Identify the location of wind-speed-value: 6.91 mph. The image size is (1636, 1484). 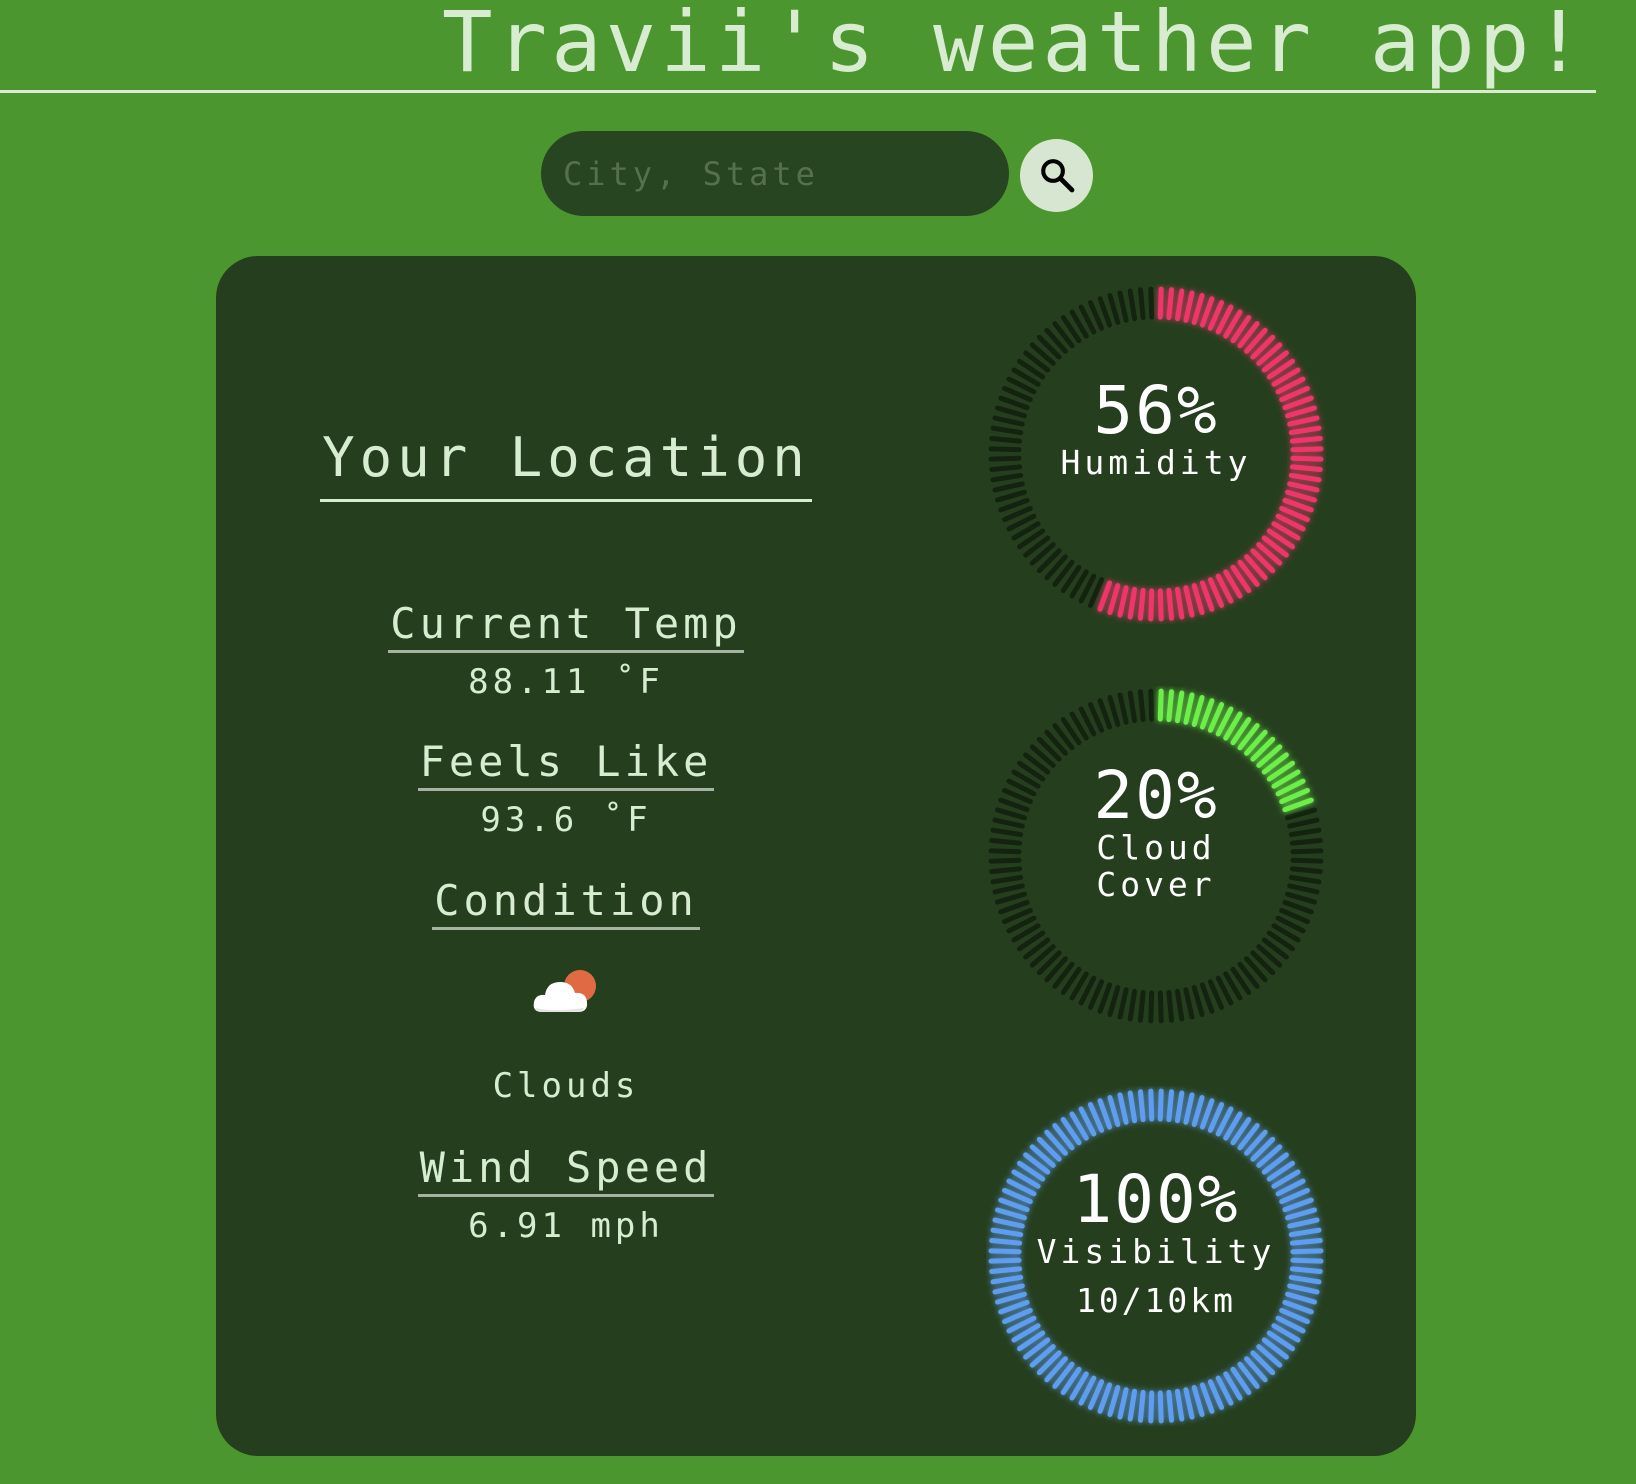
(566, 1226).